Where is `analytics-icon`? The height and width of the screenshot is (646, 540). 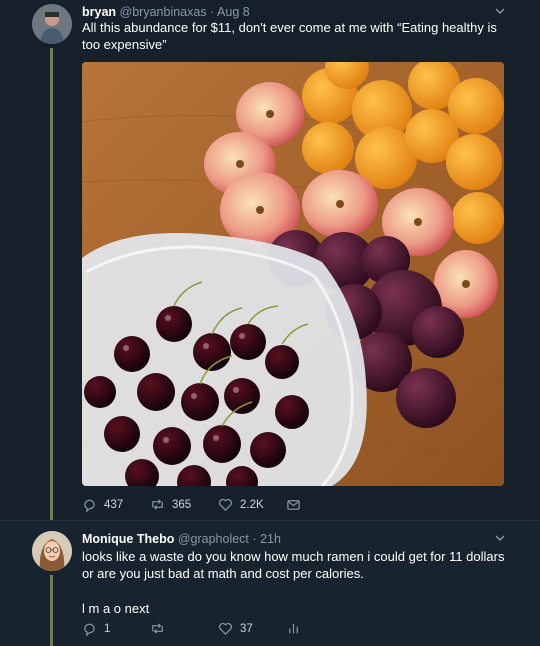
analytics-icon is located at coordinates (293, 628).